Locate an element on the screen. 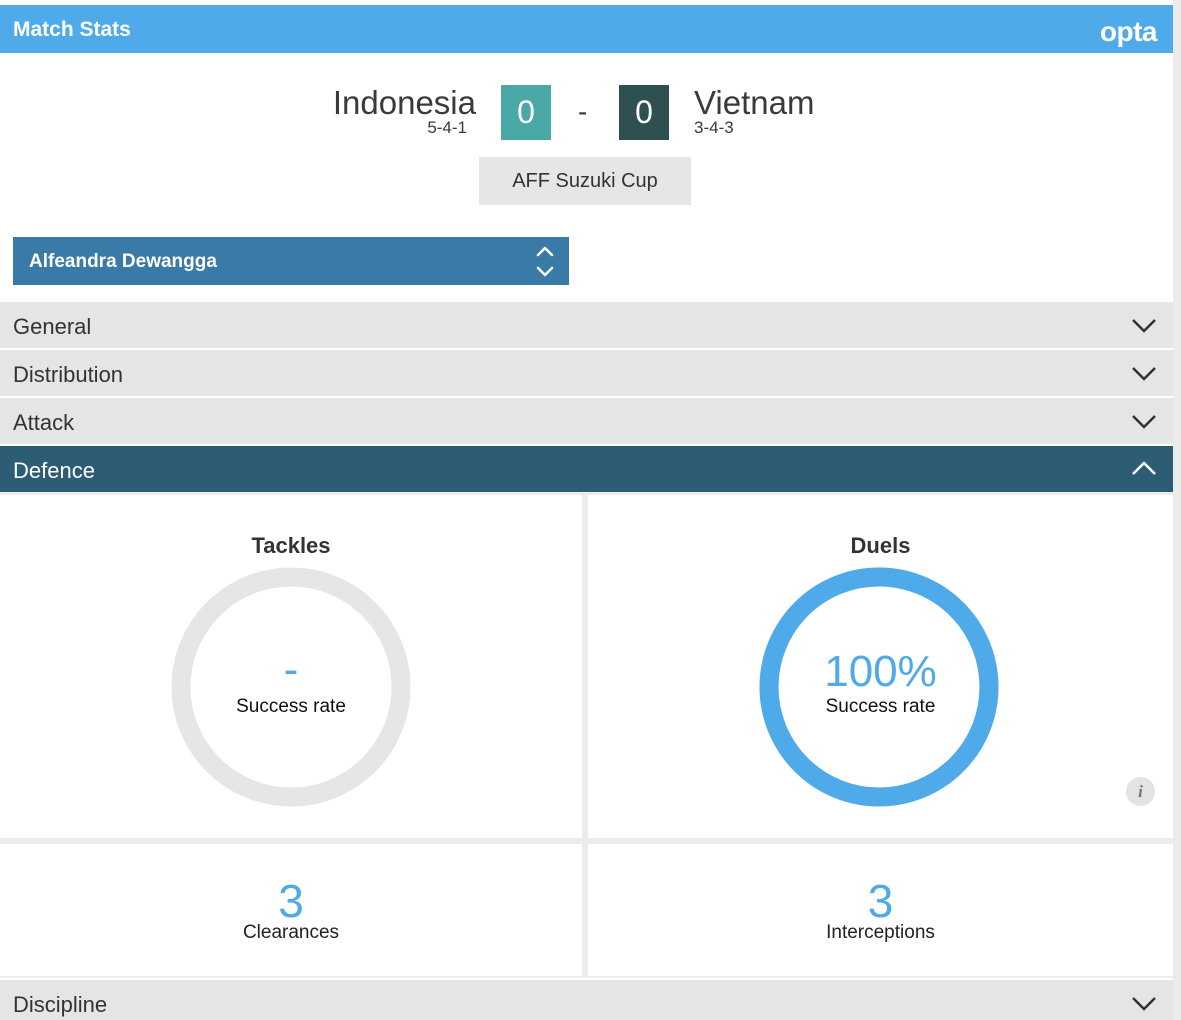  section-label: Distribution is located at coordinates (68, 374).